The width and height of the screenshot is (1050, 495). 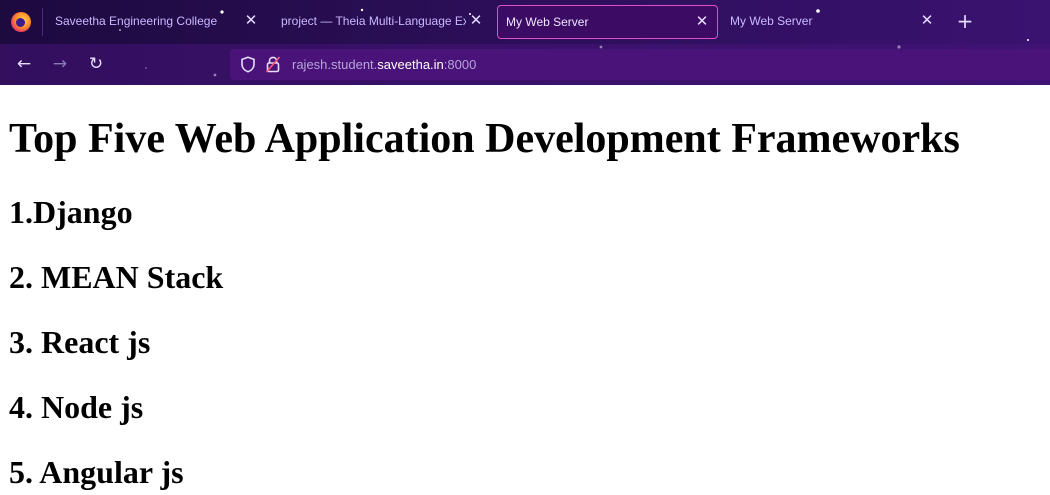 I want to click on framework-item-angular-js: 5. Angular js, so click(x=96, y=472).